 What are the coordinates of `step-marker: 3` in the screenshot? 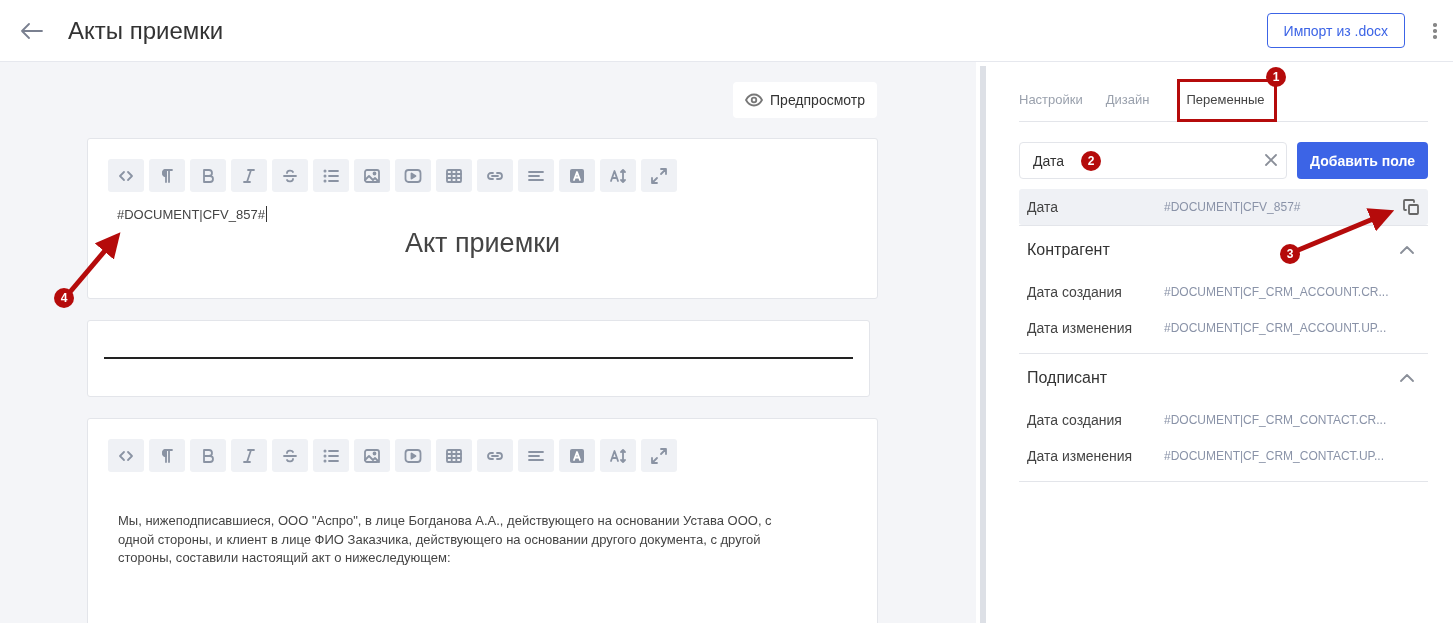 It's located at (1290, 254).